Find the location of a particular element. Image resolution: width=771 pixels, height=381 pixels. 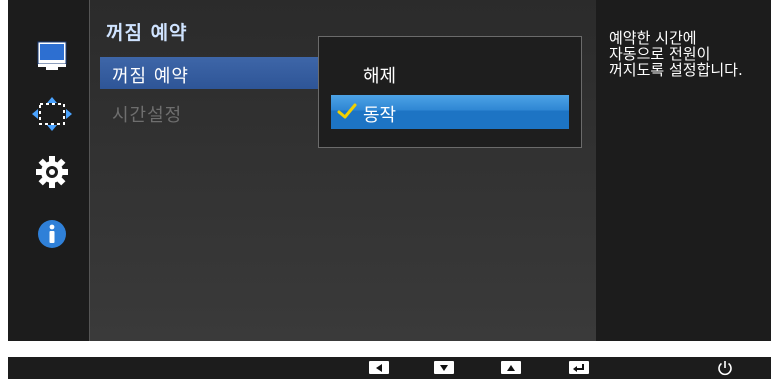

menu-title: 꺼짐 예약 is located at coordinates (147, 33).